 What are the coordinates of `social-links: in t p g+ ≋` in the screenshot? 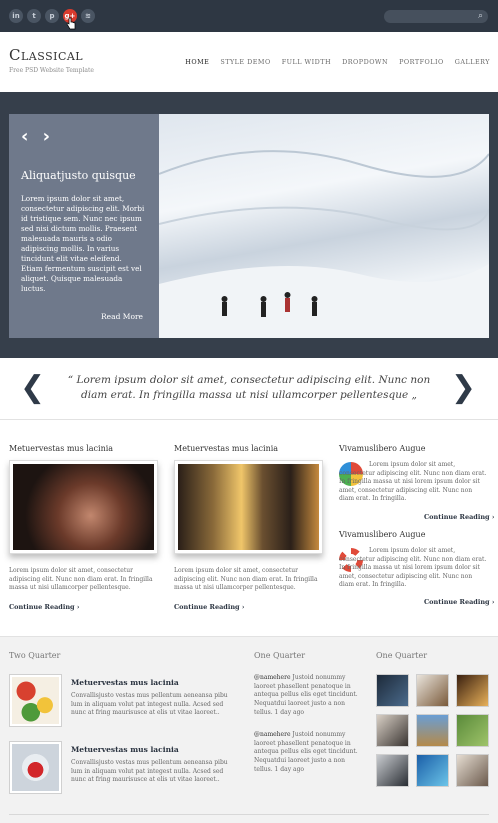 It's located at (52, 16).